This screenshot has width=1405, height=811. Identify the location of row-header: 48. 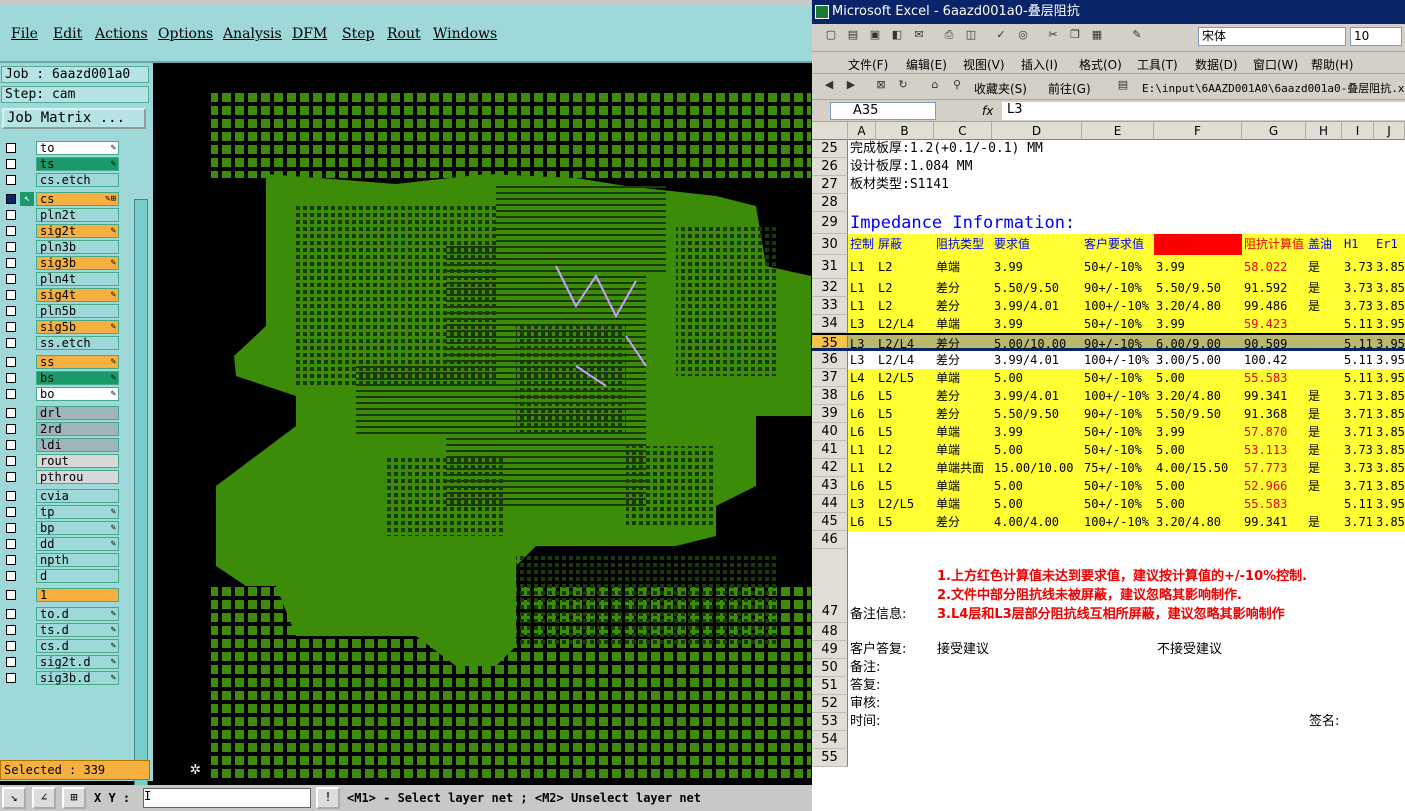
(830, 632).